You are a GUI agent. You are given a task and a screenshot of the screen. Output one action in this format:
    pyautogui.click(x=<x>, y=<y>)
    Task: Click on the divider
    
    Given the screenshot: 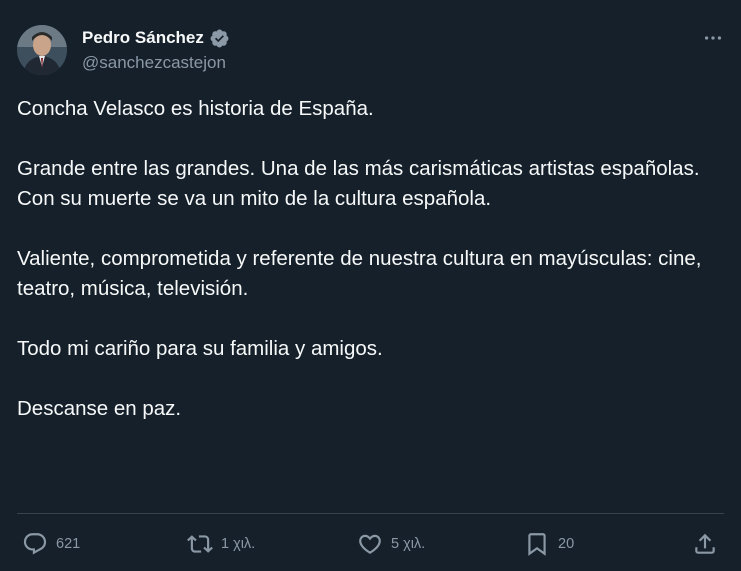 What is the action you would take?
    pyautogui.click(x=370, y=513)
    